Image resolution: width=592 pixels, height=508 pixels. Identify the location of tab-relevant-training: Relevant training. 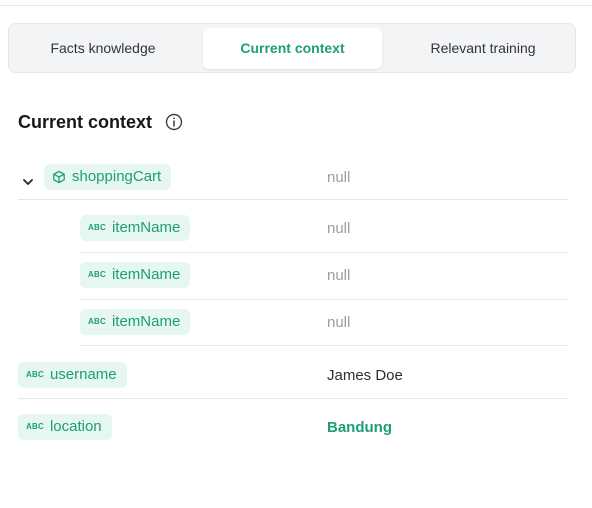
(483, 48).